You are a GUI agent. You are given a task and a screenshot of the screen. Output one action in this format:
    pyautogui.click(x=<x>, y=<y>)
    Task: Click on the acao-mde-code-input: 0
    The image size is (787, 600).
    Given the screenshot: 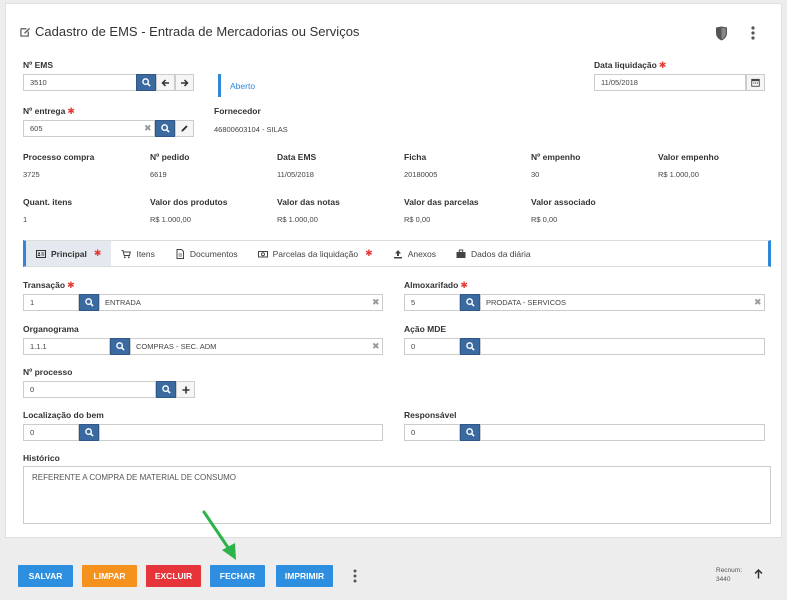 What is the action you would take?
    pyautogui.click(x=432, y=346)
    